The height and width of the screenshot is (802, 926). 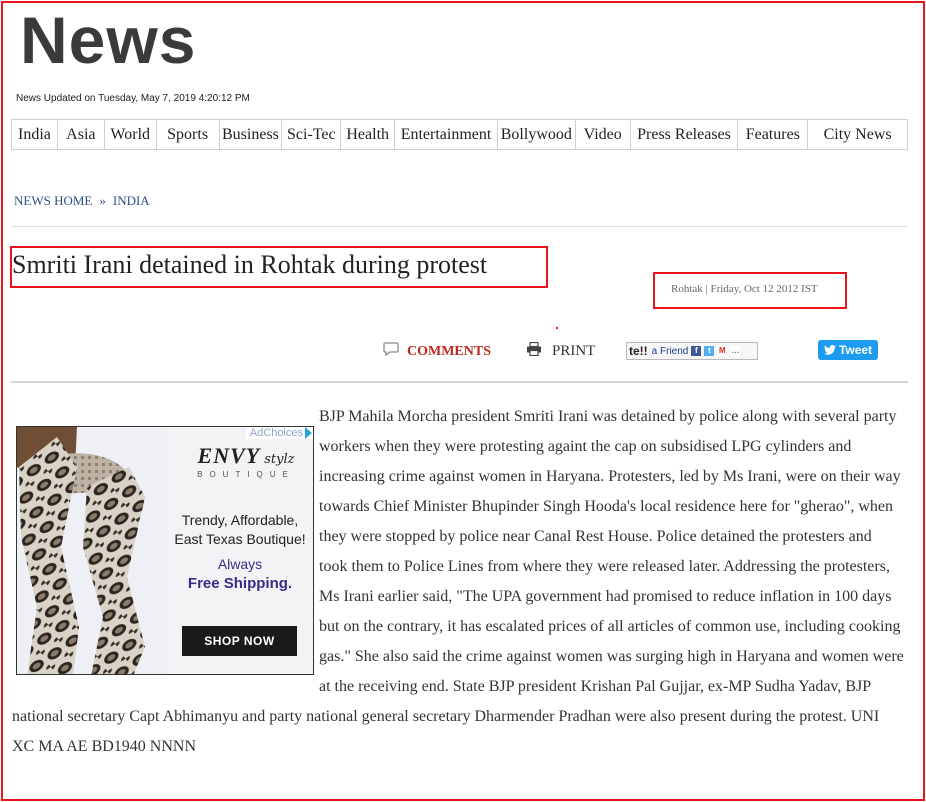 What do you see at coordinates (722, 351) in the screenshot?
I see `gmail-icon: M` at bounding box center [722, 351].